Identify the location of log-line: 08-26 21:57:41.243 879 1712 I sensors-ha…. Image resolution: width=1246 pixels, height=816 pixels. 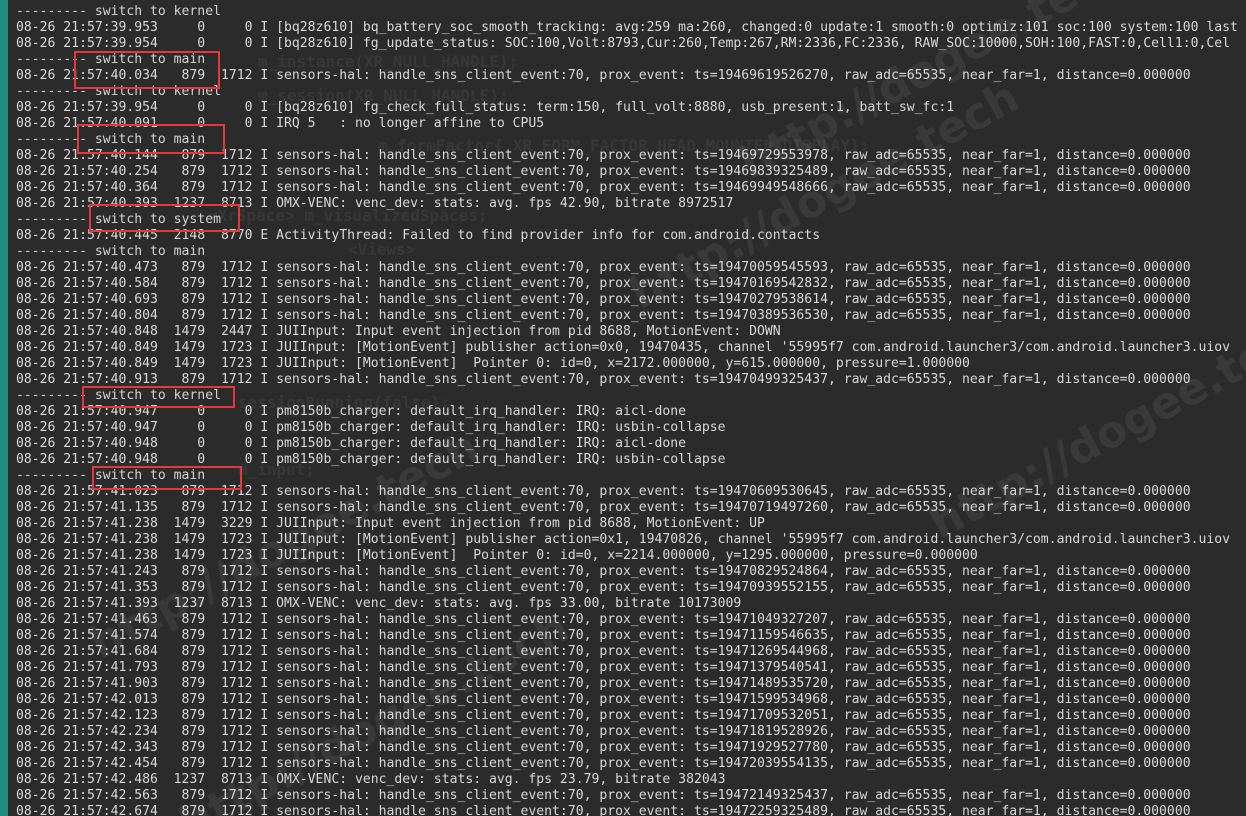
(603, 571).